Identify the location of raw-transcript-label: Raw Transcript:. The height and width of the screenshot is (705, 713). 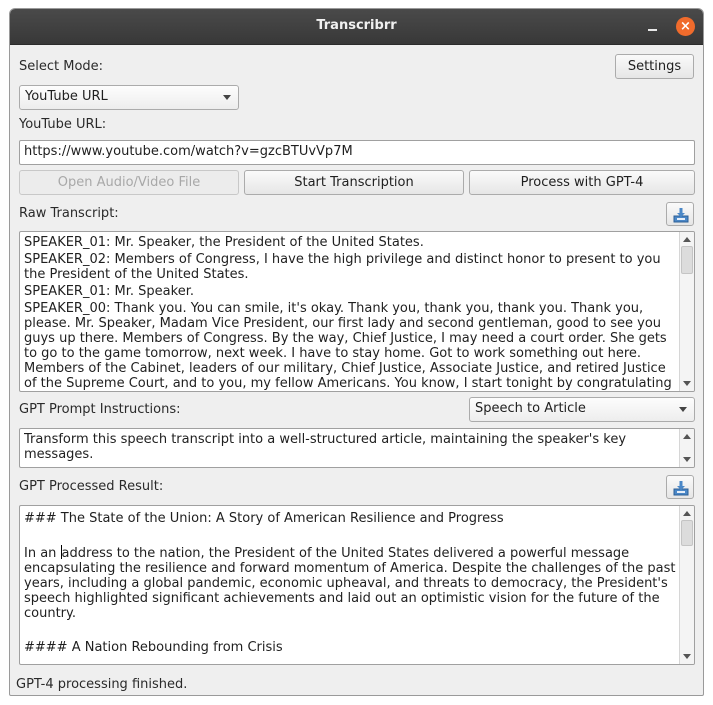
(69, 213).